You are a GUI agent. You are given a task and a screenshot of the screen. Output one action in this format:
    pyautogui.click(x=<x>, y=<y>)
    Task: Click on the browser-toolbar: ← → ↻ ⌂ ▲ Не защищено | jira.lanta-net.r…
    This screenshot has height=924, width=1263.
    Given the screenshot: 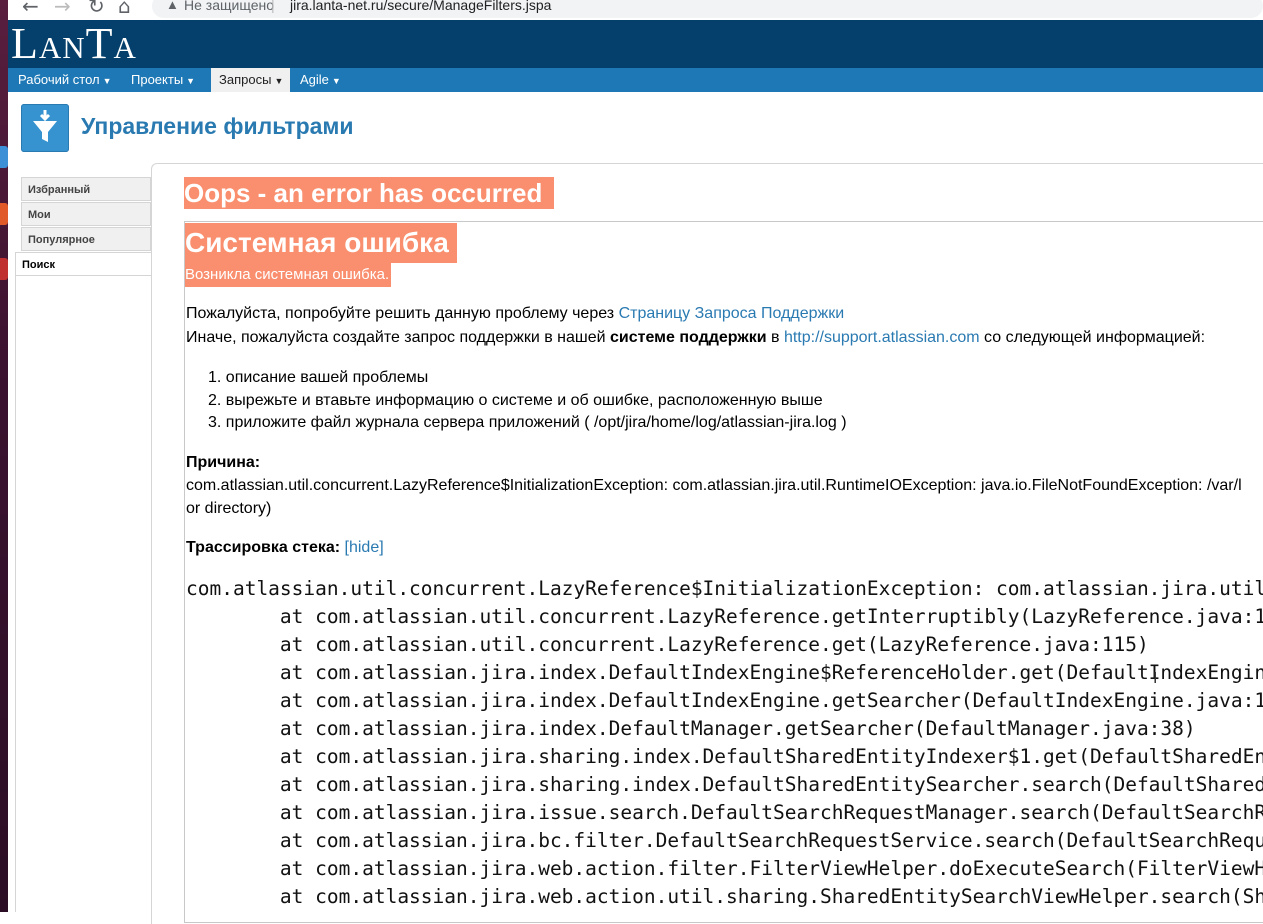 What is the action you would take?
    pyautogui.click(x=635, y=10)
    